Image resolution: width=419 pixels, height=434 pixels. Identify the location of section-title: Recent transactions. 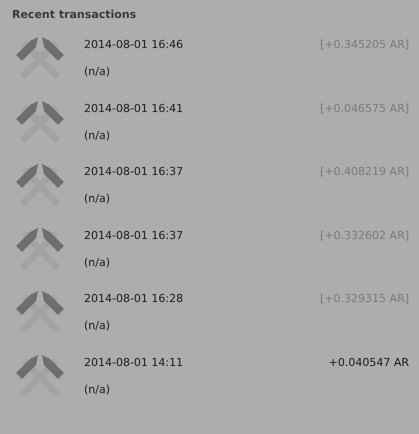
(75, 14).